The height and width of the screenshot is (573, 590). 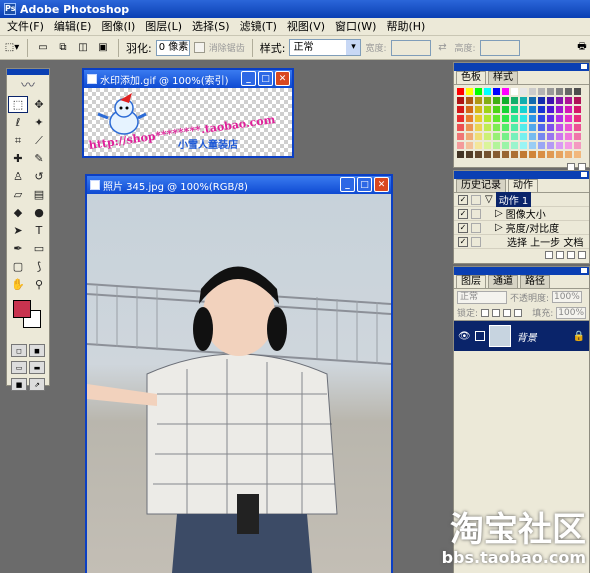 What do you see at coordinates (37, 367) in the screenshot?
I see `full-screen-menu-icon: ▬` at bounding box center [37, 367].